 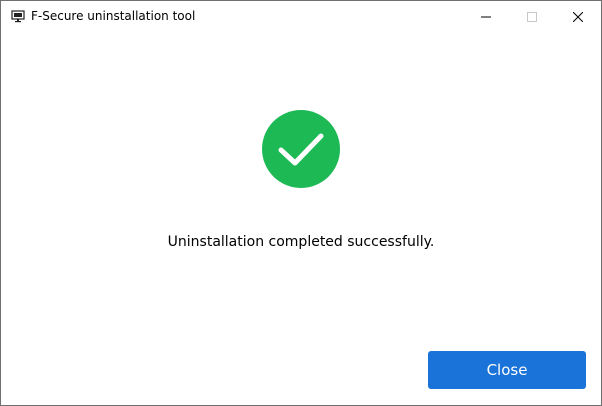 What do you see at coordinates (507, 370) in the screenshot?
I see `close-button: Close` at bounding box center [507, 370].